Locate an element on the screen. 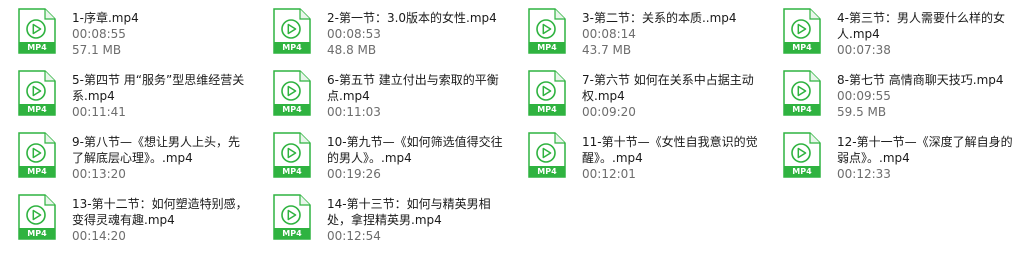  file-duration: 00:19:26 is located at coordinates (354, 174).